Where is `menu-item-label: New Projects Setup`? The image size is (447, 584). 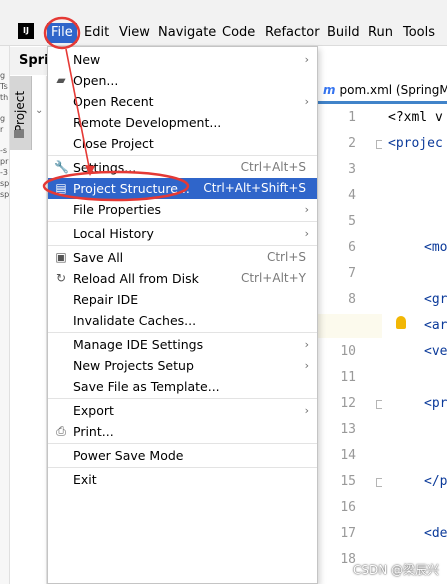 menu-item-label: New Projects Setup is located at coordinates (133, 365).